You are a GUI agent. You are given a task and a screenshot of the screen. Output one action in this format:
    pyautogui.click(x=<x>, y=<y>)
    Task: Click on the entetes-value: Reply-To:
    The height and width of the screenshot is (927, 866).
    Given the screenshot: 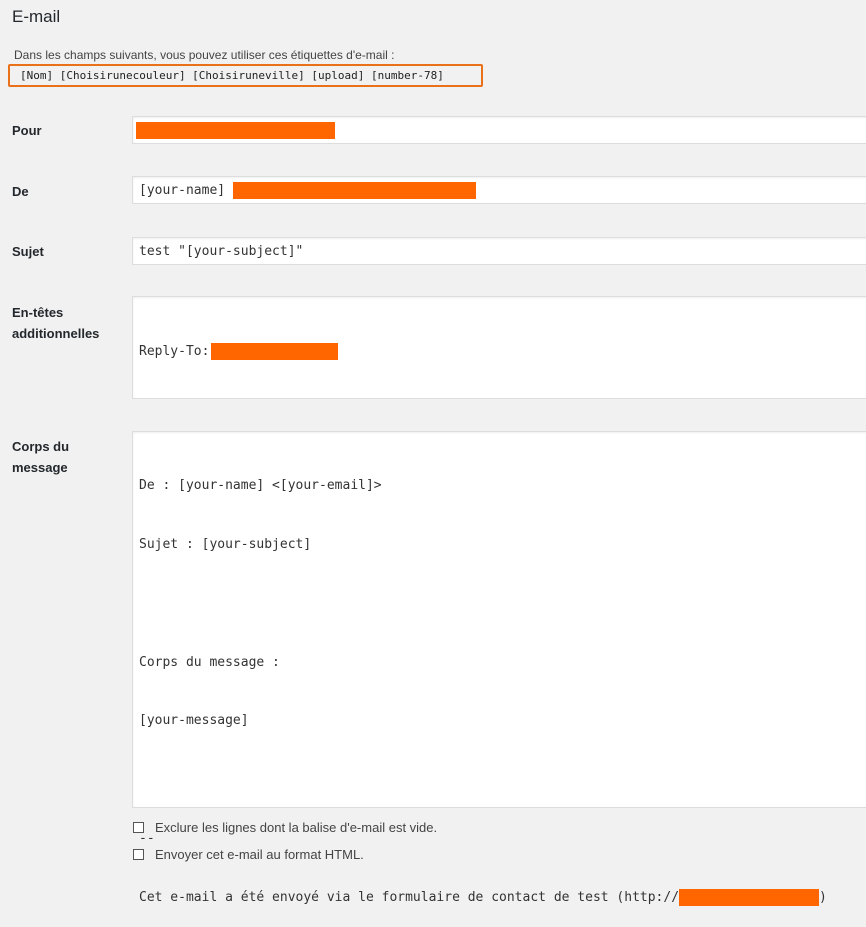 What is the action you would take?
    pyautogui.click(x=178, y=352)
    